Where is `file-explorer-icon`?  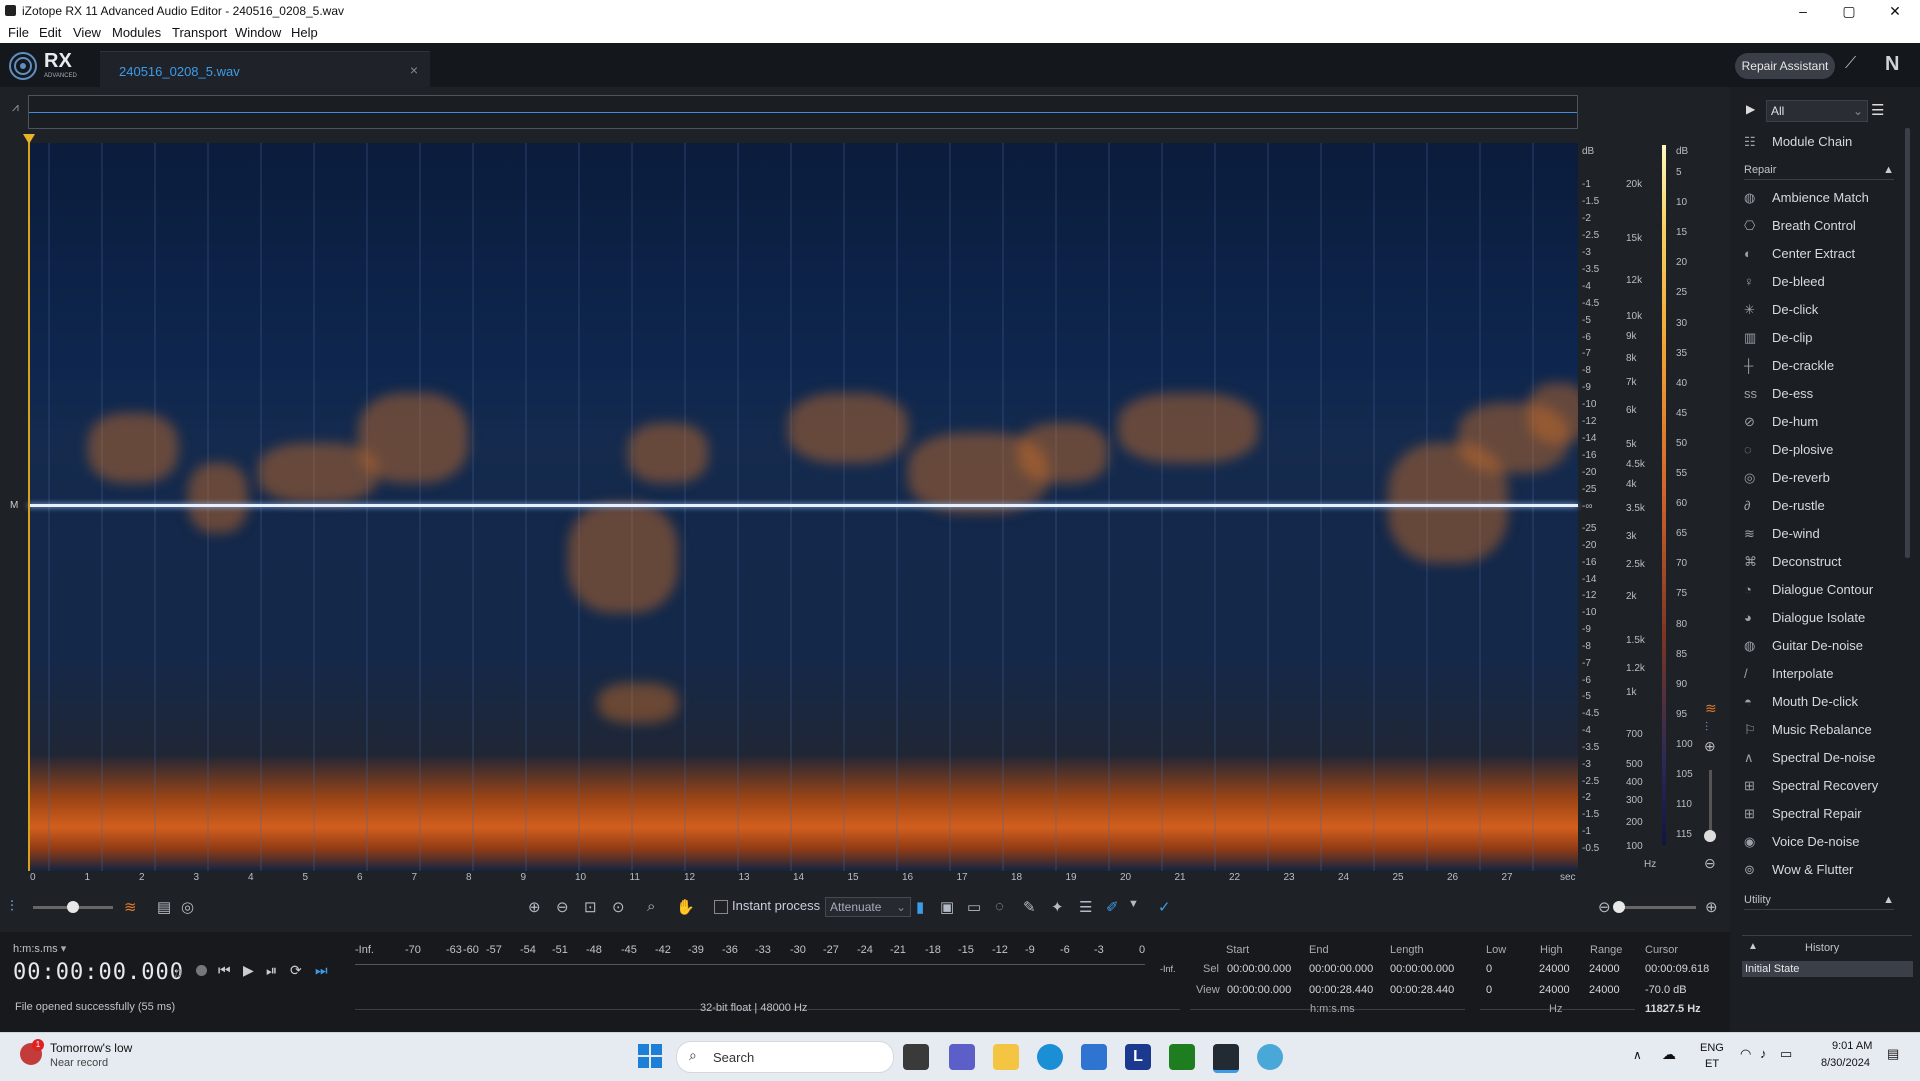
file-explorer-icon is located at coordinates (1006, 1057).